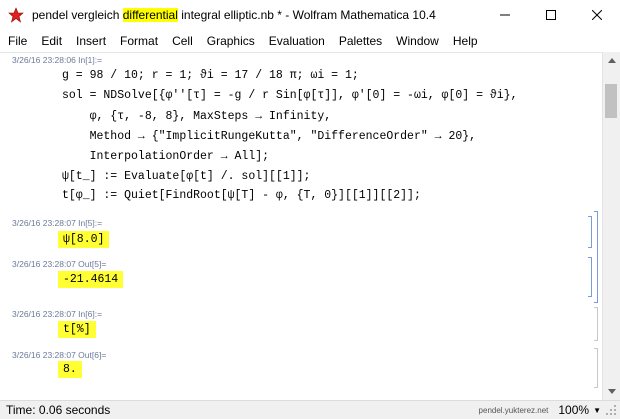 Image resolution: width=620 pixels, height=419 pixels. What do you see at coordinates (465, 41) in the screenshot?
I see `menu-help: Help` at bounding box center [465, 41].